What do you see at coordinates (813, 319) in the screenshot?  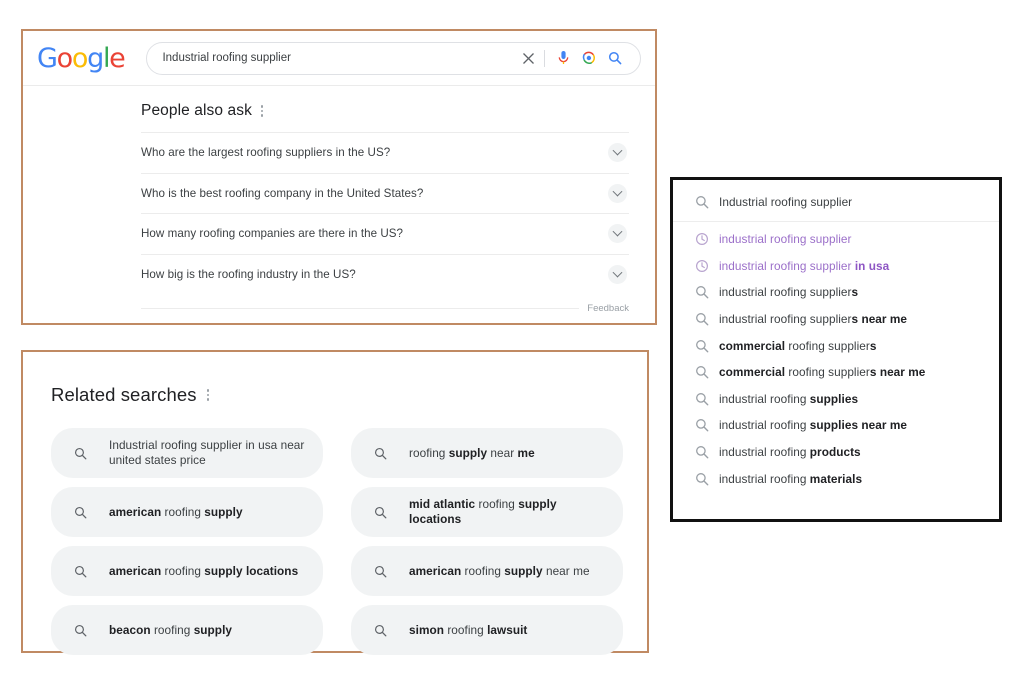 I see `autocomplete-suggestion-text: industrial roofing suppliers near me` at bounding box center [813, 319].